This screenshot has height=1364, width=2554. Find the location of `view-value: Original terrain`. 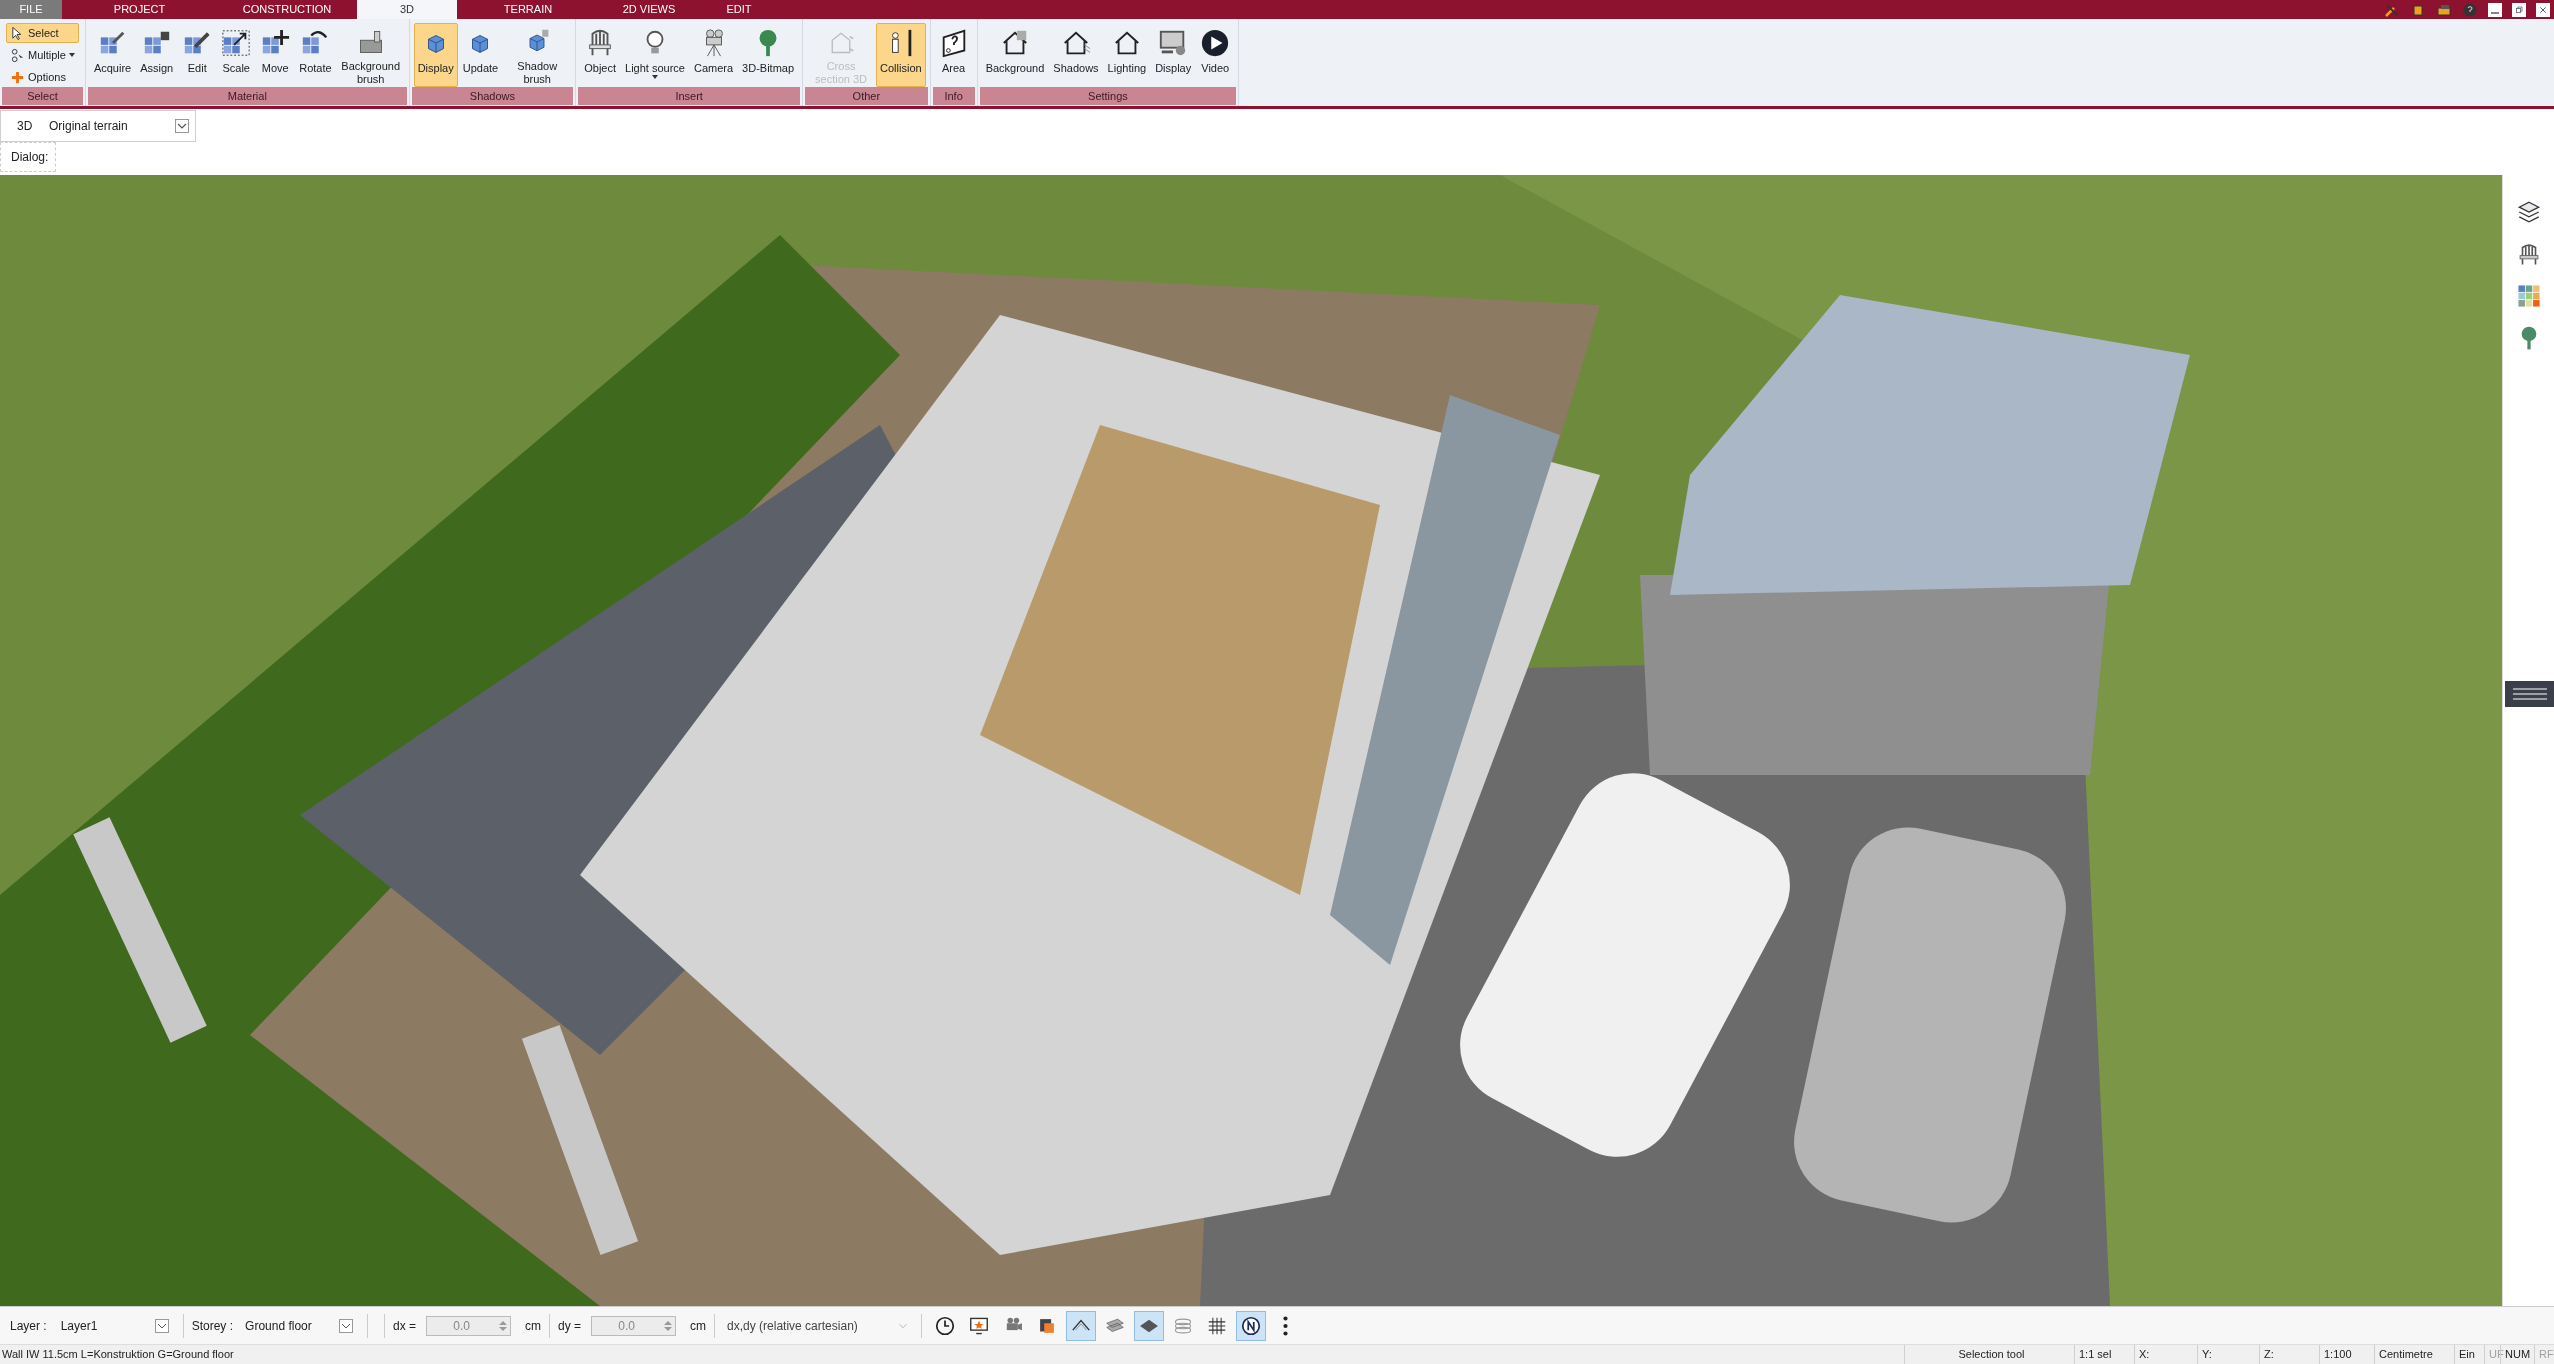

view-value: Original terrain is located at coordinates (89, 126).